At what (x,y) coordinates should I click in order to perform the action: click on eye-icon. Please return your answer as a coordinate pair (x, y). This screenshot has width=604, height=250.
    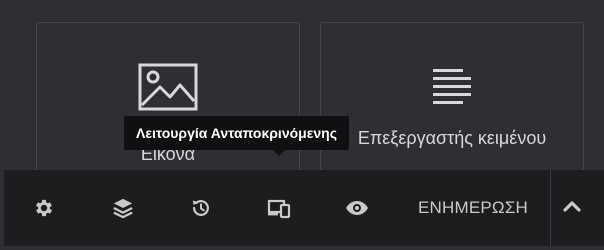
    Looking at the image, I should click on (357, 208).